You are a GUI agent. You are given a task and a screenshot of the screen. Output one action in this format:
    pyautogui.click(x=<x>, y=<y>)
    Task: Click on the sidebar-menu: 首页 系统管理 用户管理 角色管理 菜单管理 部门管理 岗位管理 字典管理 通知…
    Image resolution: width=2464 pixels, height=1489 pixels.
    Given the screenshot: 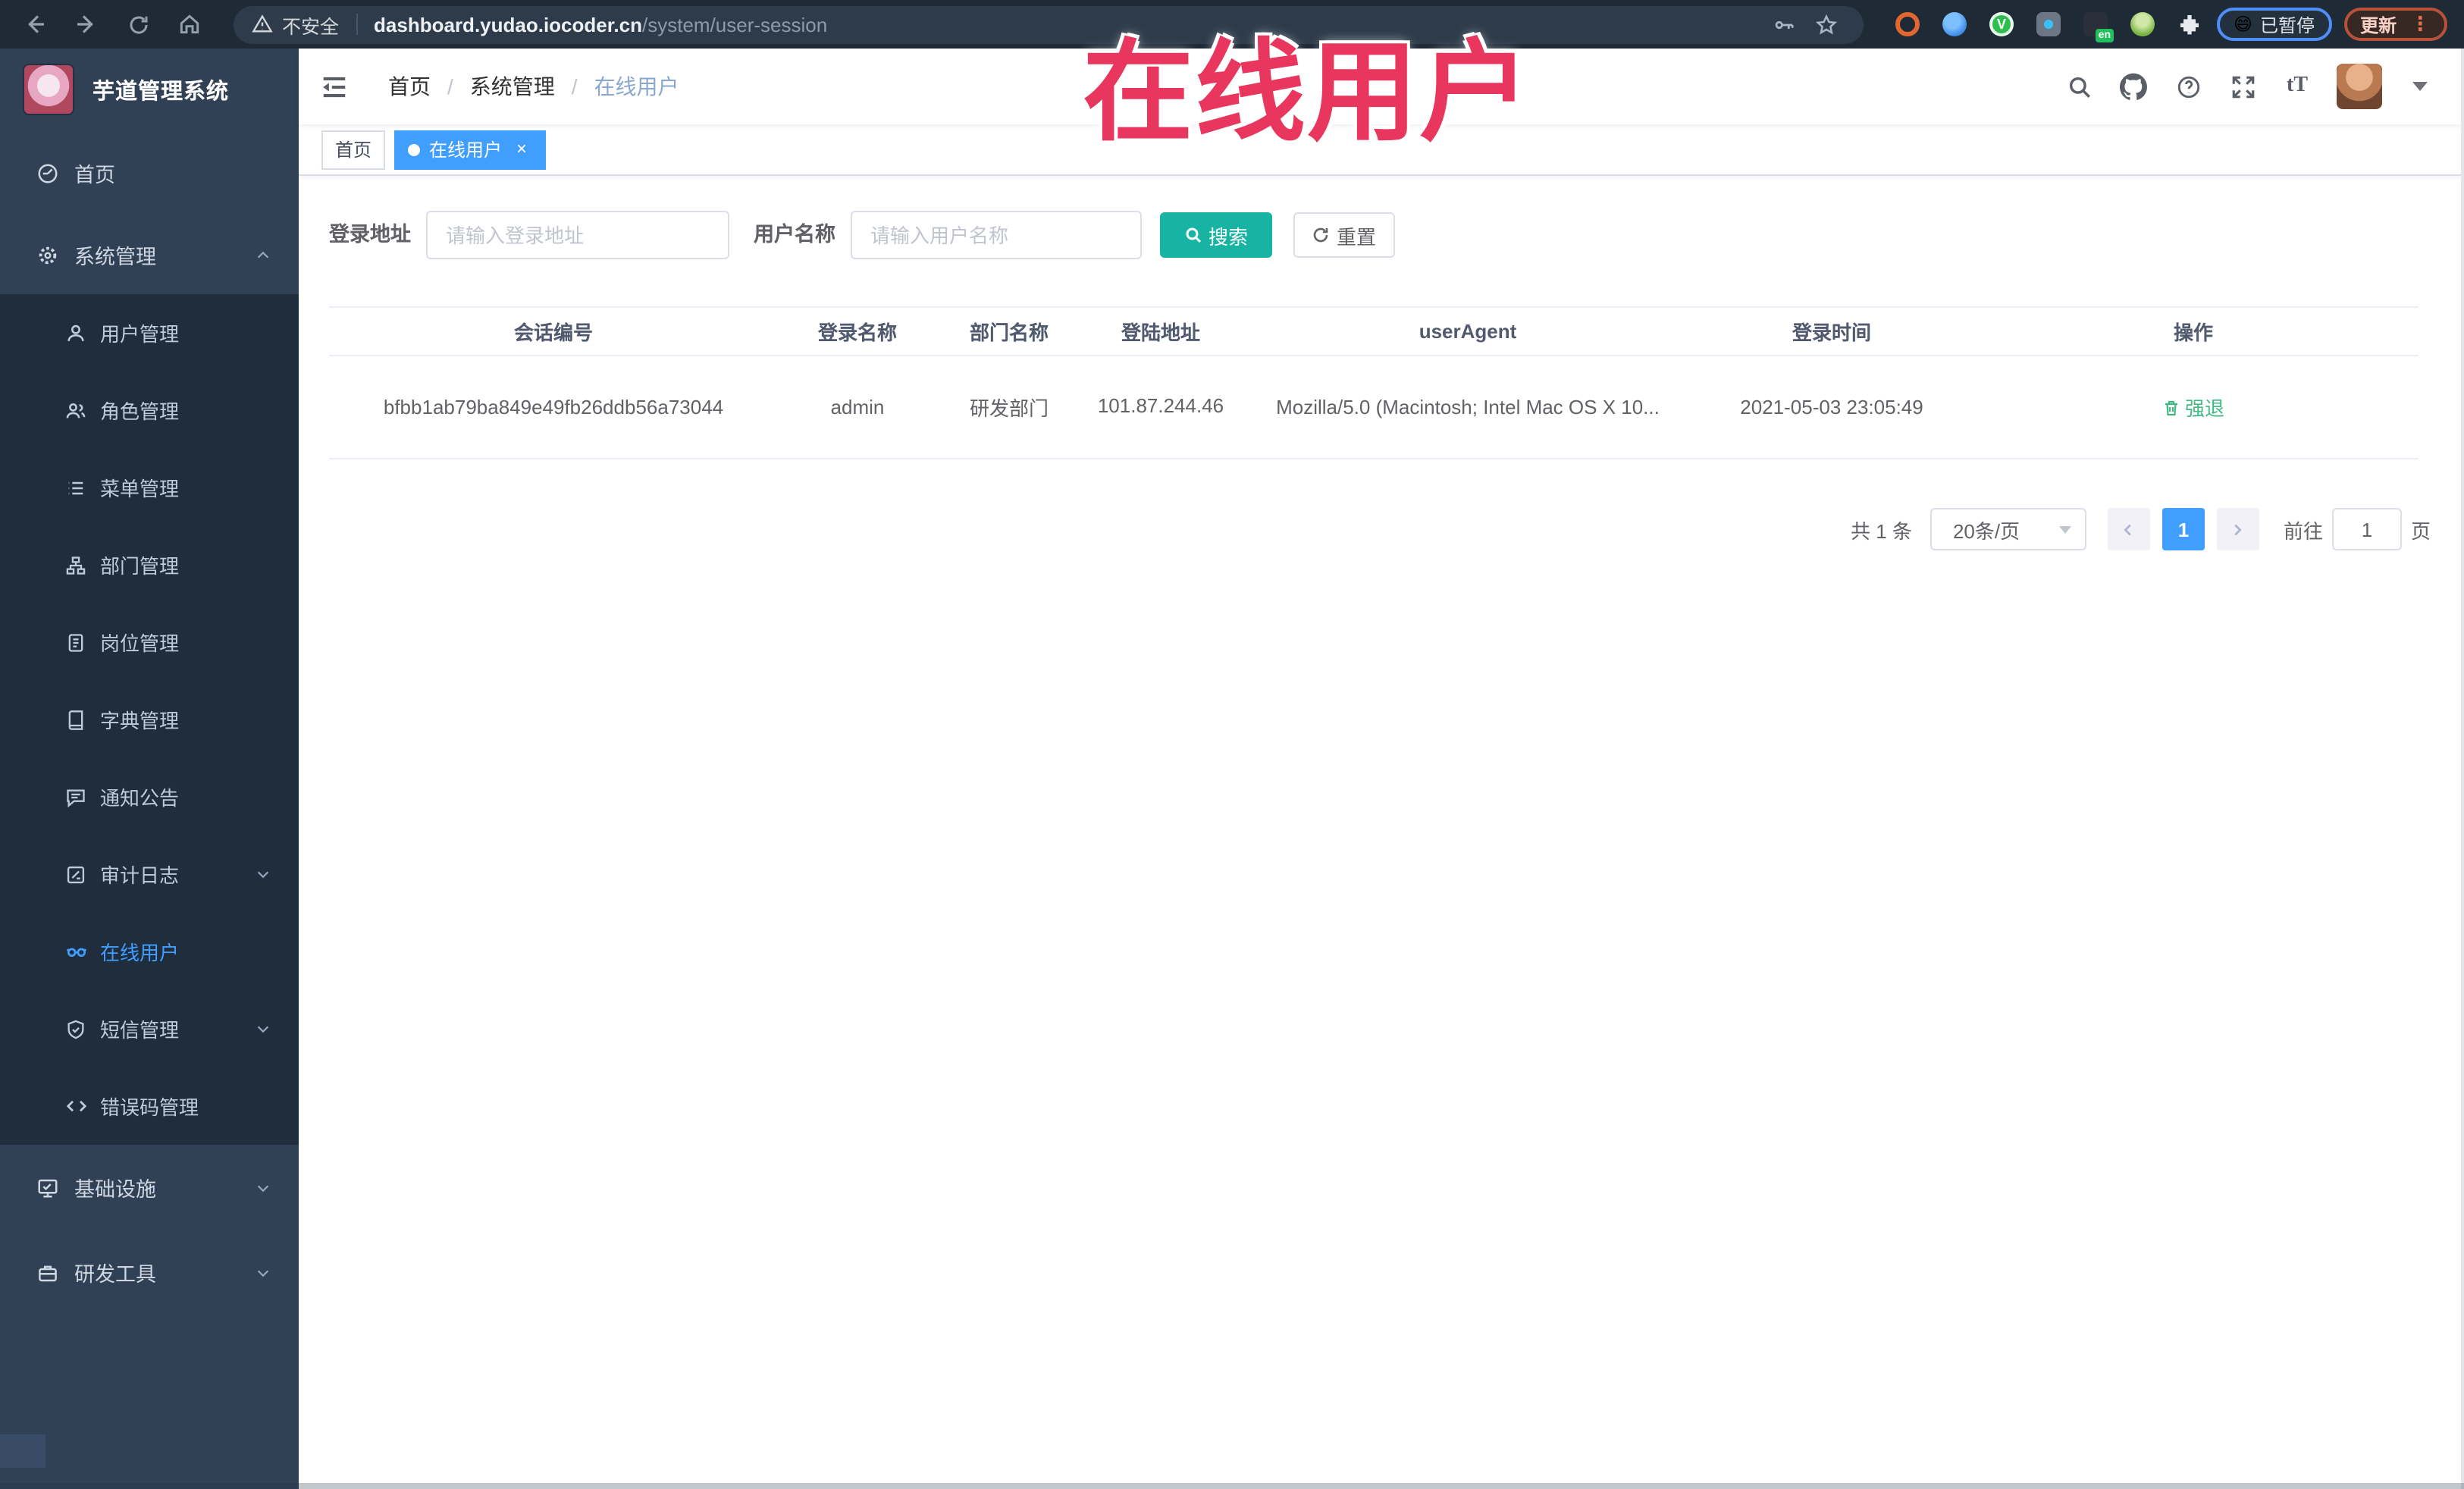 What is the action you would take?
    pyautogui.click(x=150, y=723)
    